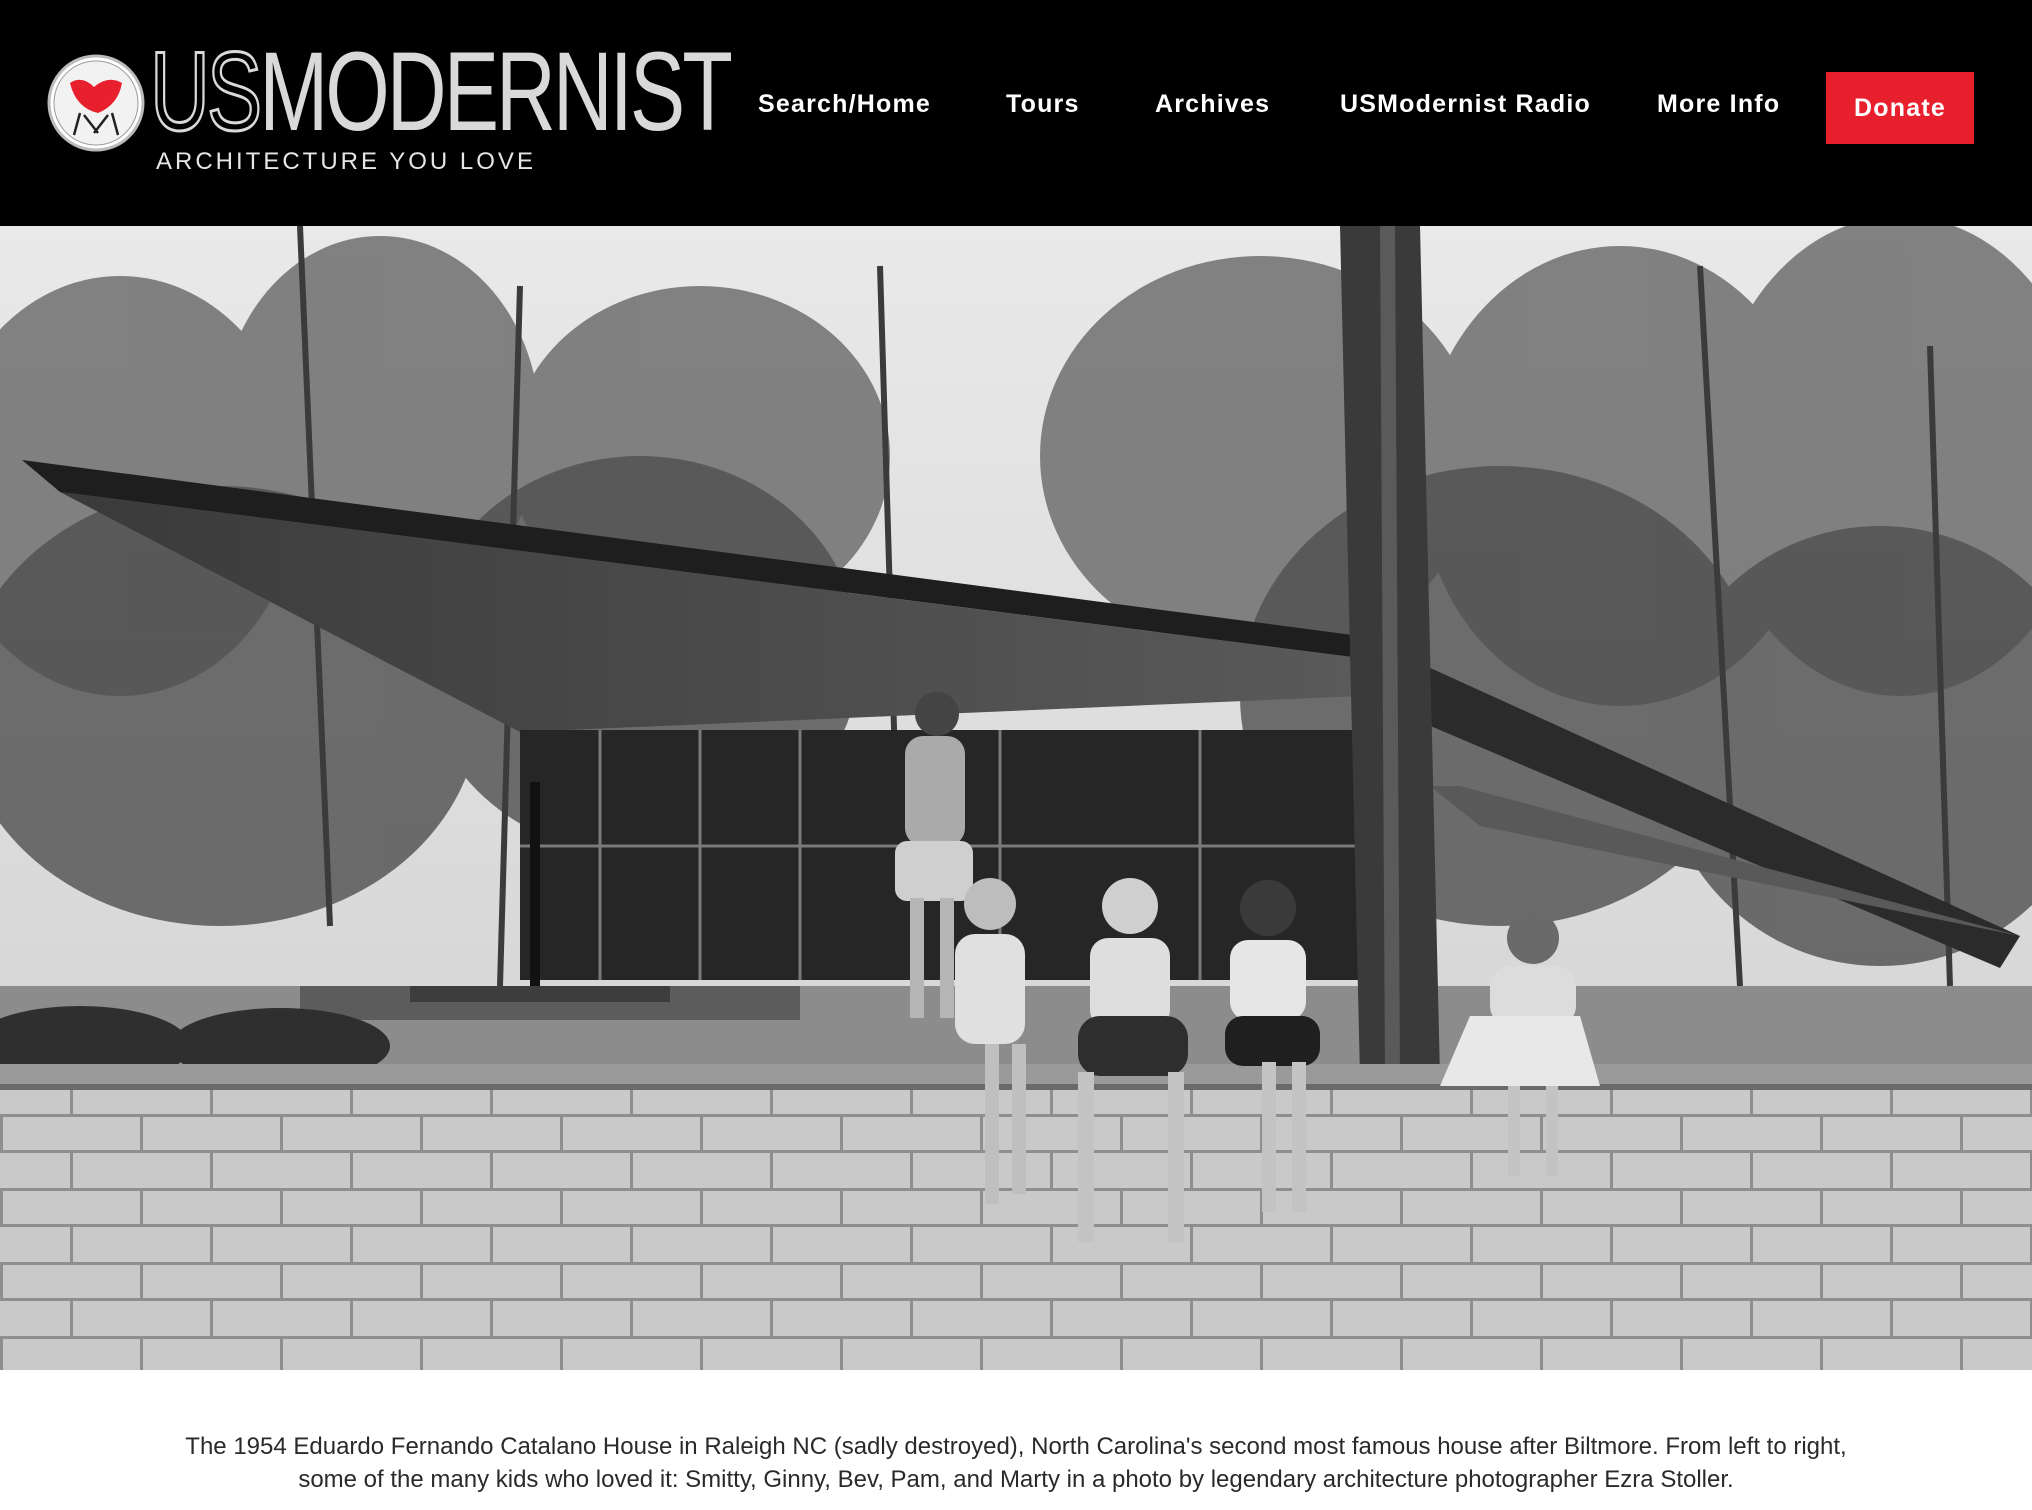 This screenshot has width=2032, height=1510. I want to click on nav-link-archives: Archives, so click(1212, 104).